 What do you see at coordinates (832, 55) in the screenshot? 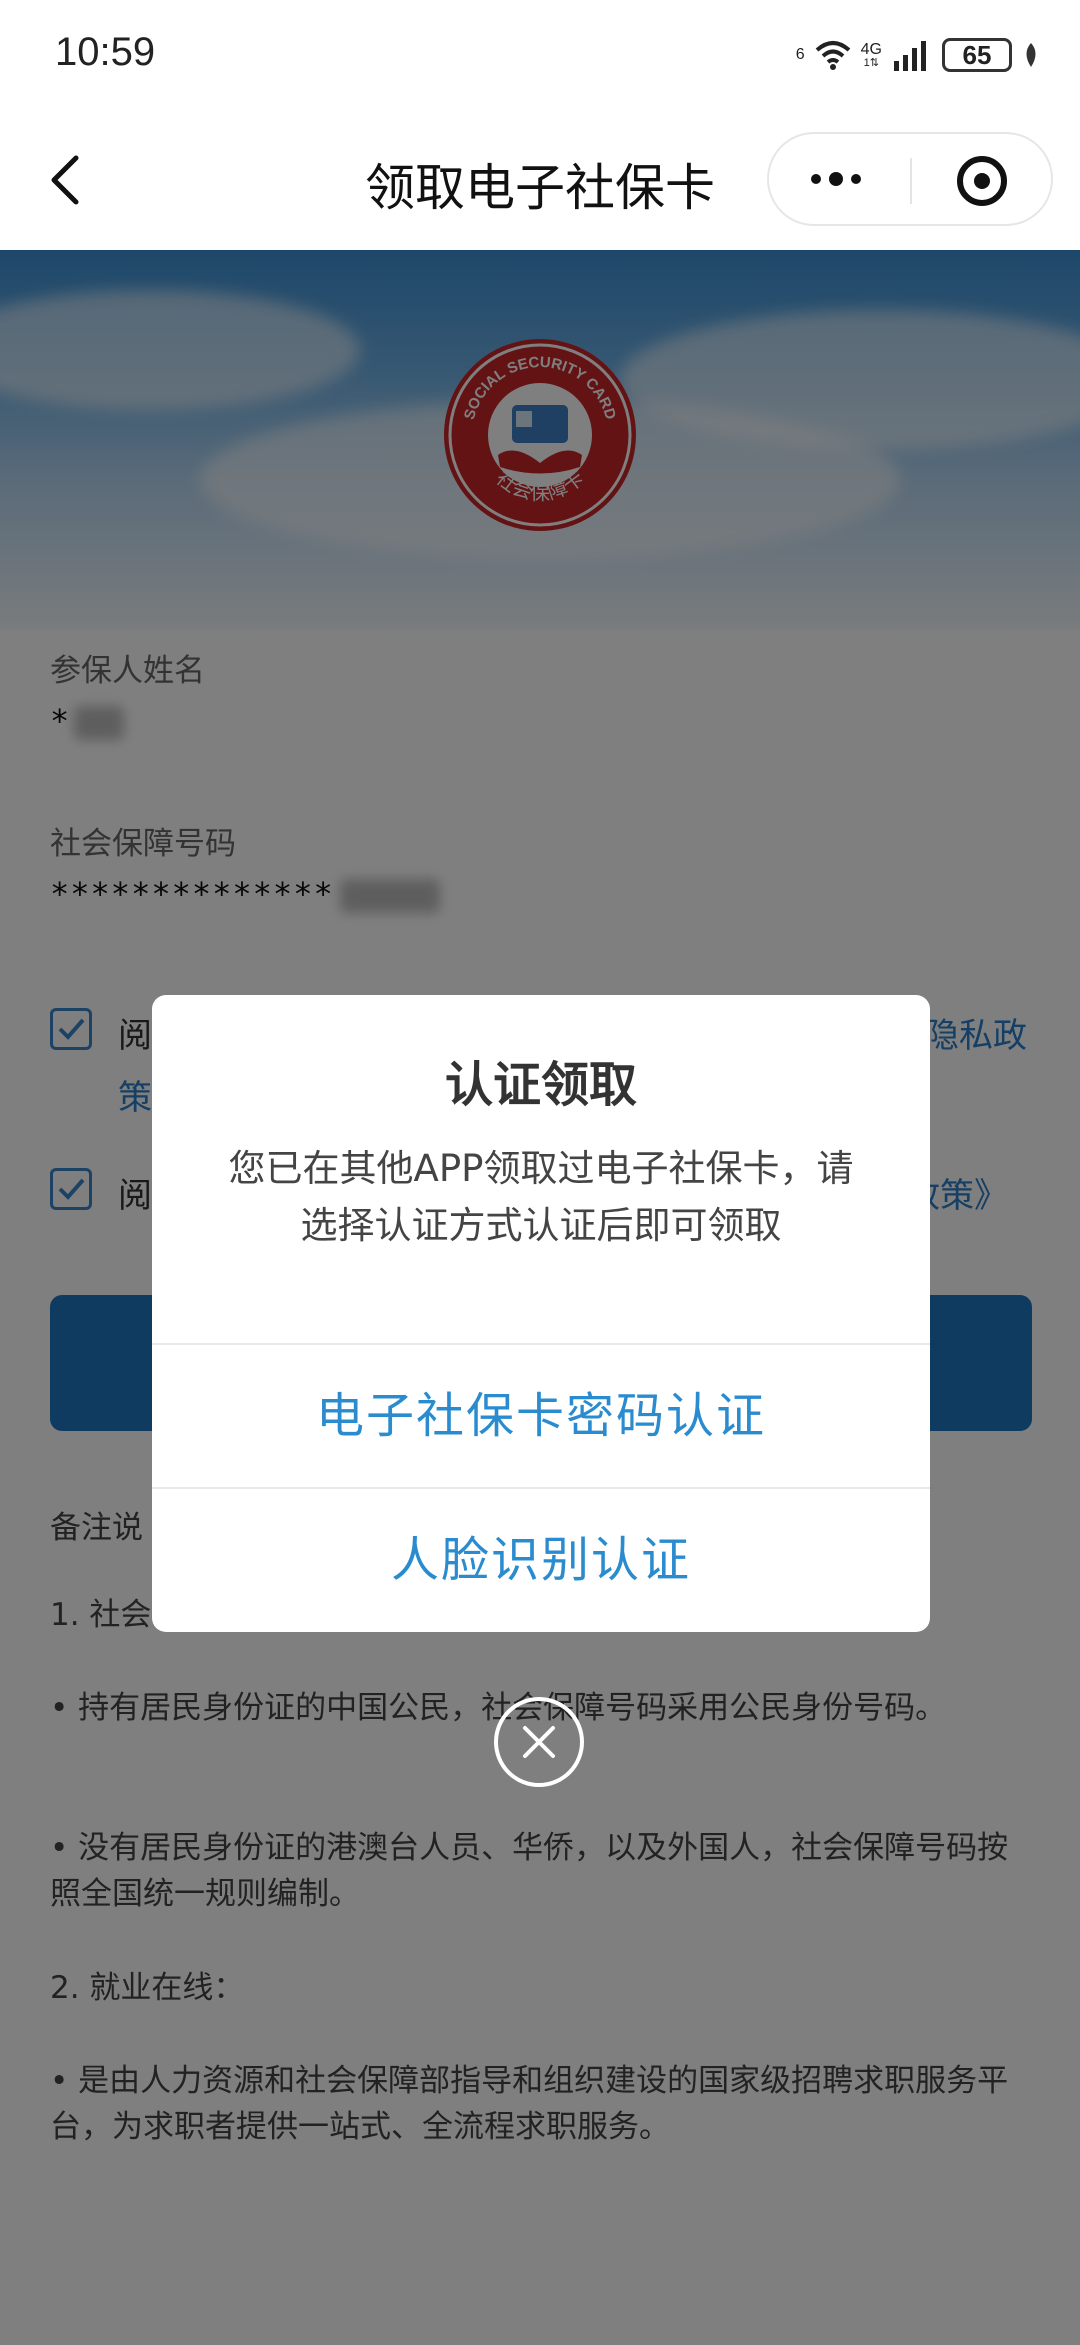
I see `wifi-icon` at bounding box center [832, 55].